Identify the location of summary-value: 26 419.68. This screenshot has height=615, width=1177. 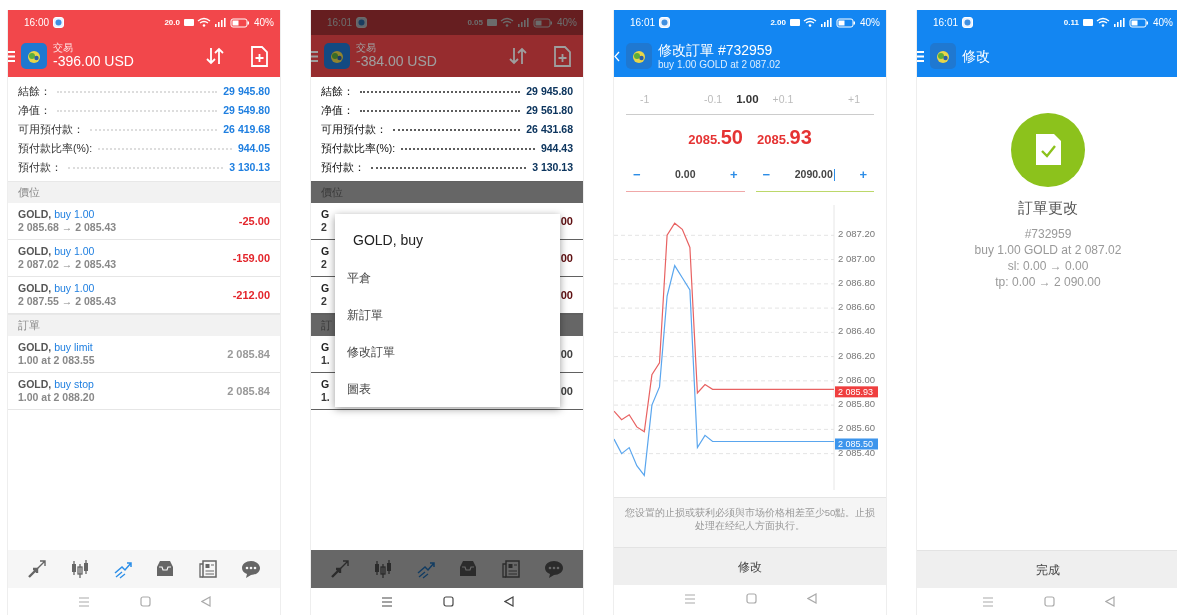
(246, 129).